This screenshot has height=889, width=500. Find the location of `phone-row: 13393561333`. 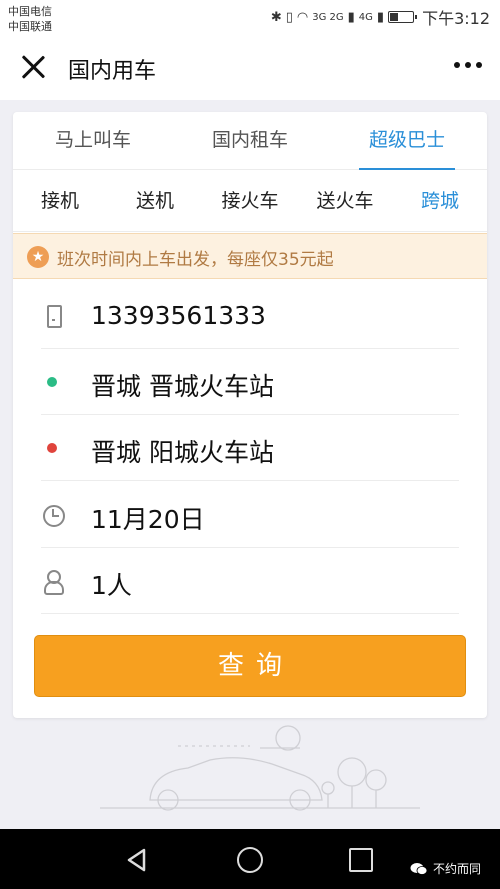

phone-row: 13393561333 is located at coordinates (250, 316).